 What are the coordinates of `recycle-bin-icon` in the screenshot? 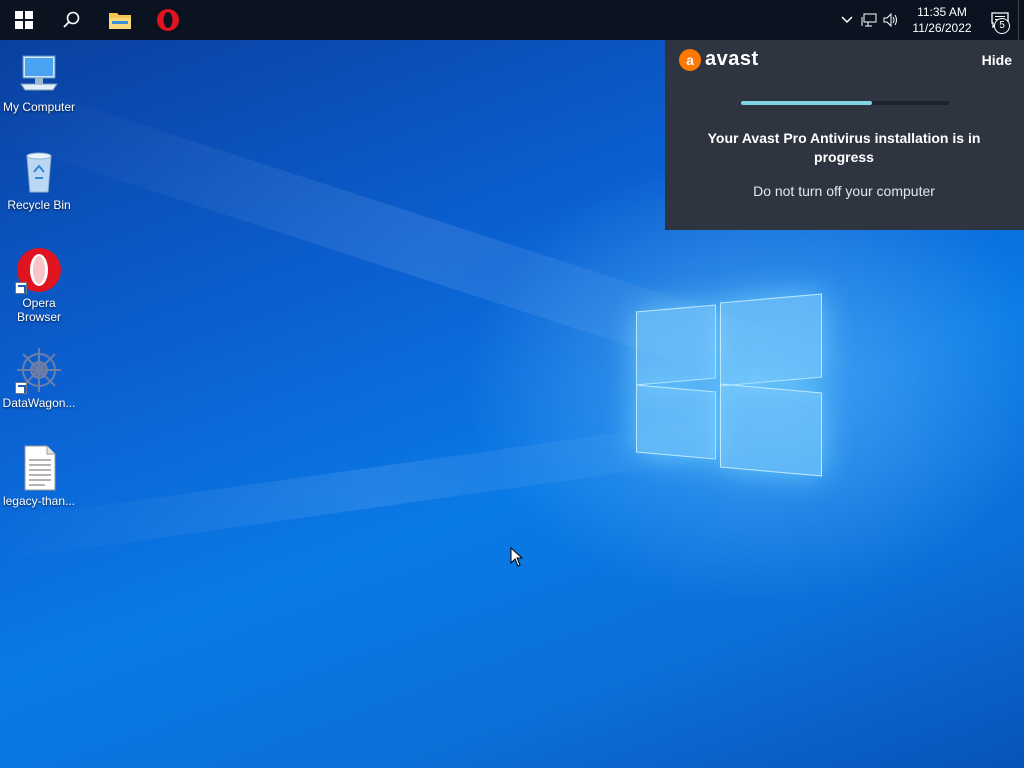 It's located at (39, 172).